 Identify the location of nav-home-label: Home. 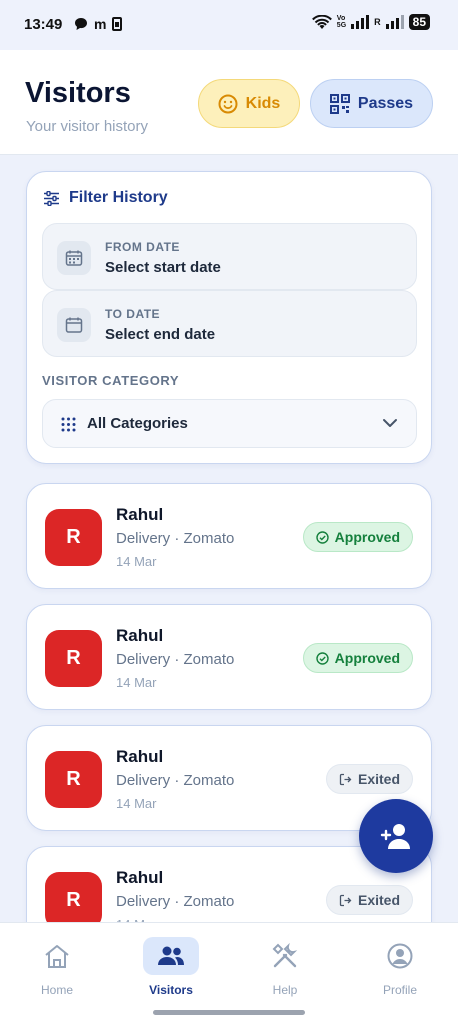
(56, 990).